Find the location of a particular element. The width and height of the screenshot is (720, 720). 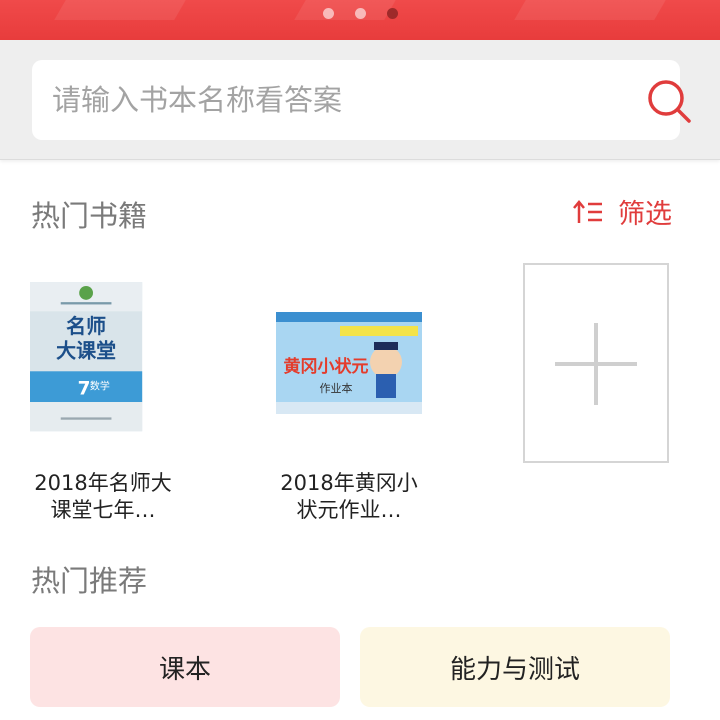

cover-grade: 7 is located at coordinates (84, 388).